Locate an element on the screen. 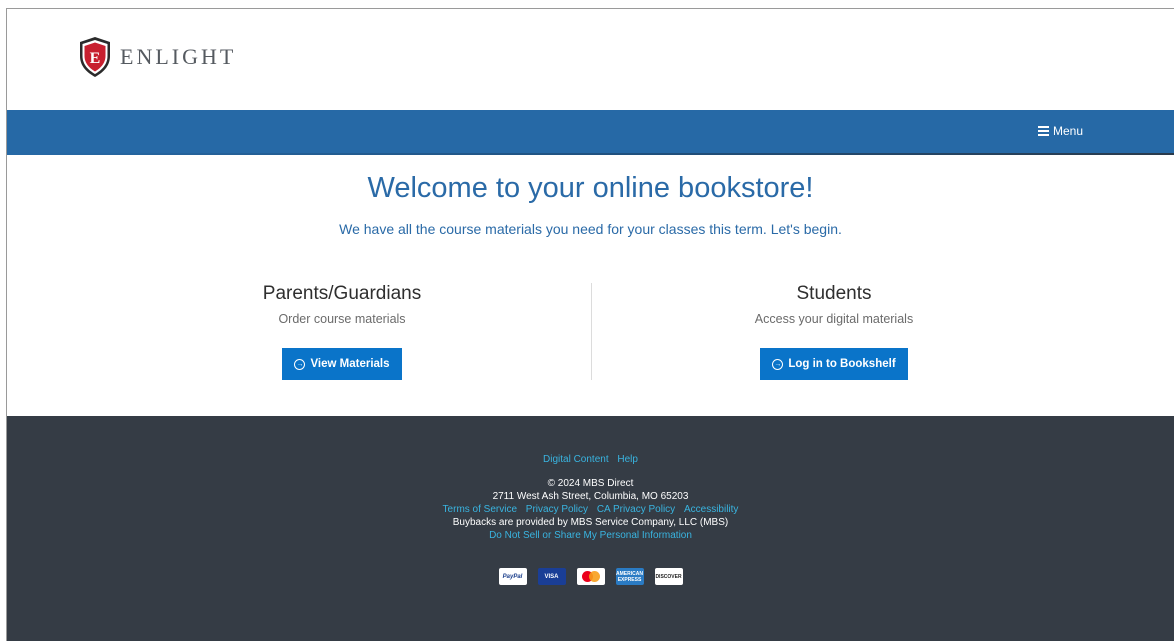 This screenshot has width=1174, height=641. enlight-logo: E ENLIGHT is located at coordinates (157, 57).